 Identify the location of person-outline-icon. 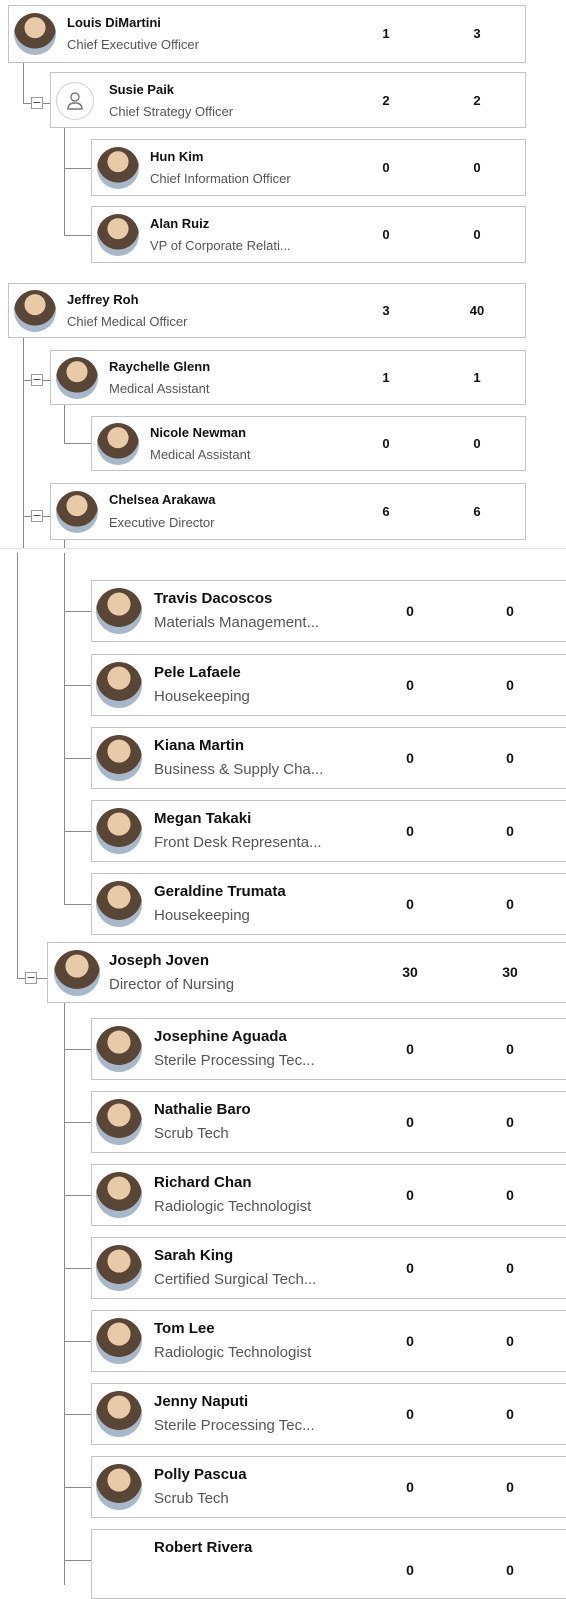
(75, 101).